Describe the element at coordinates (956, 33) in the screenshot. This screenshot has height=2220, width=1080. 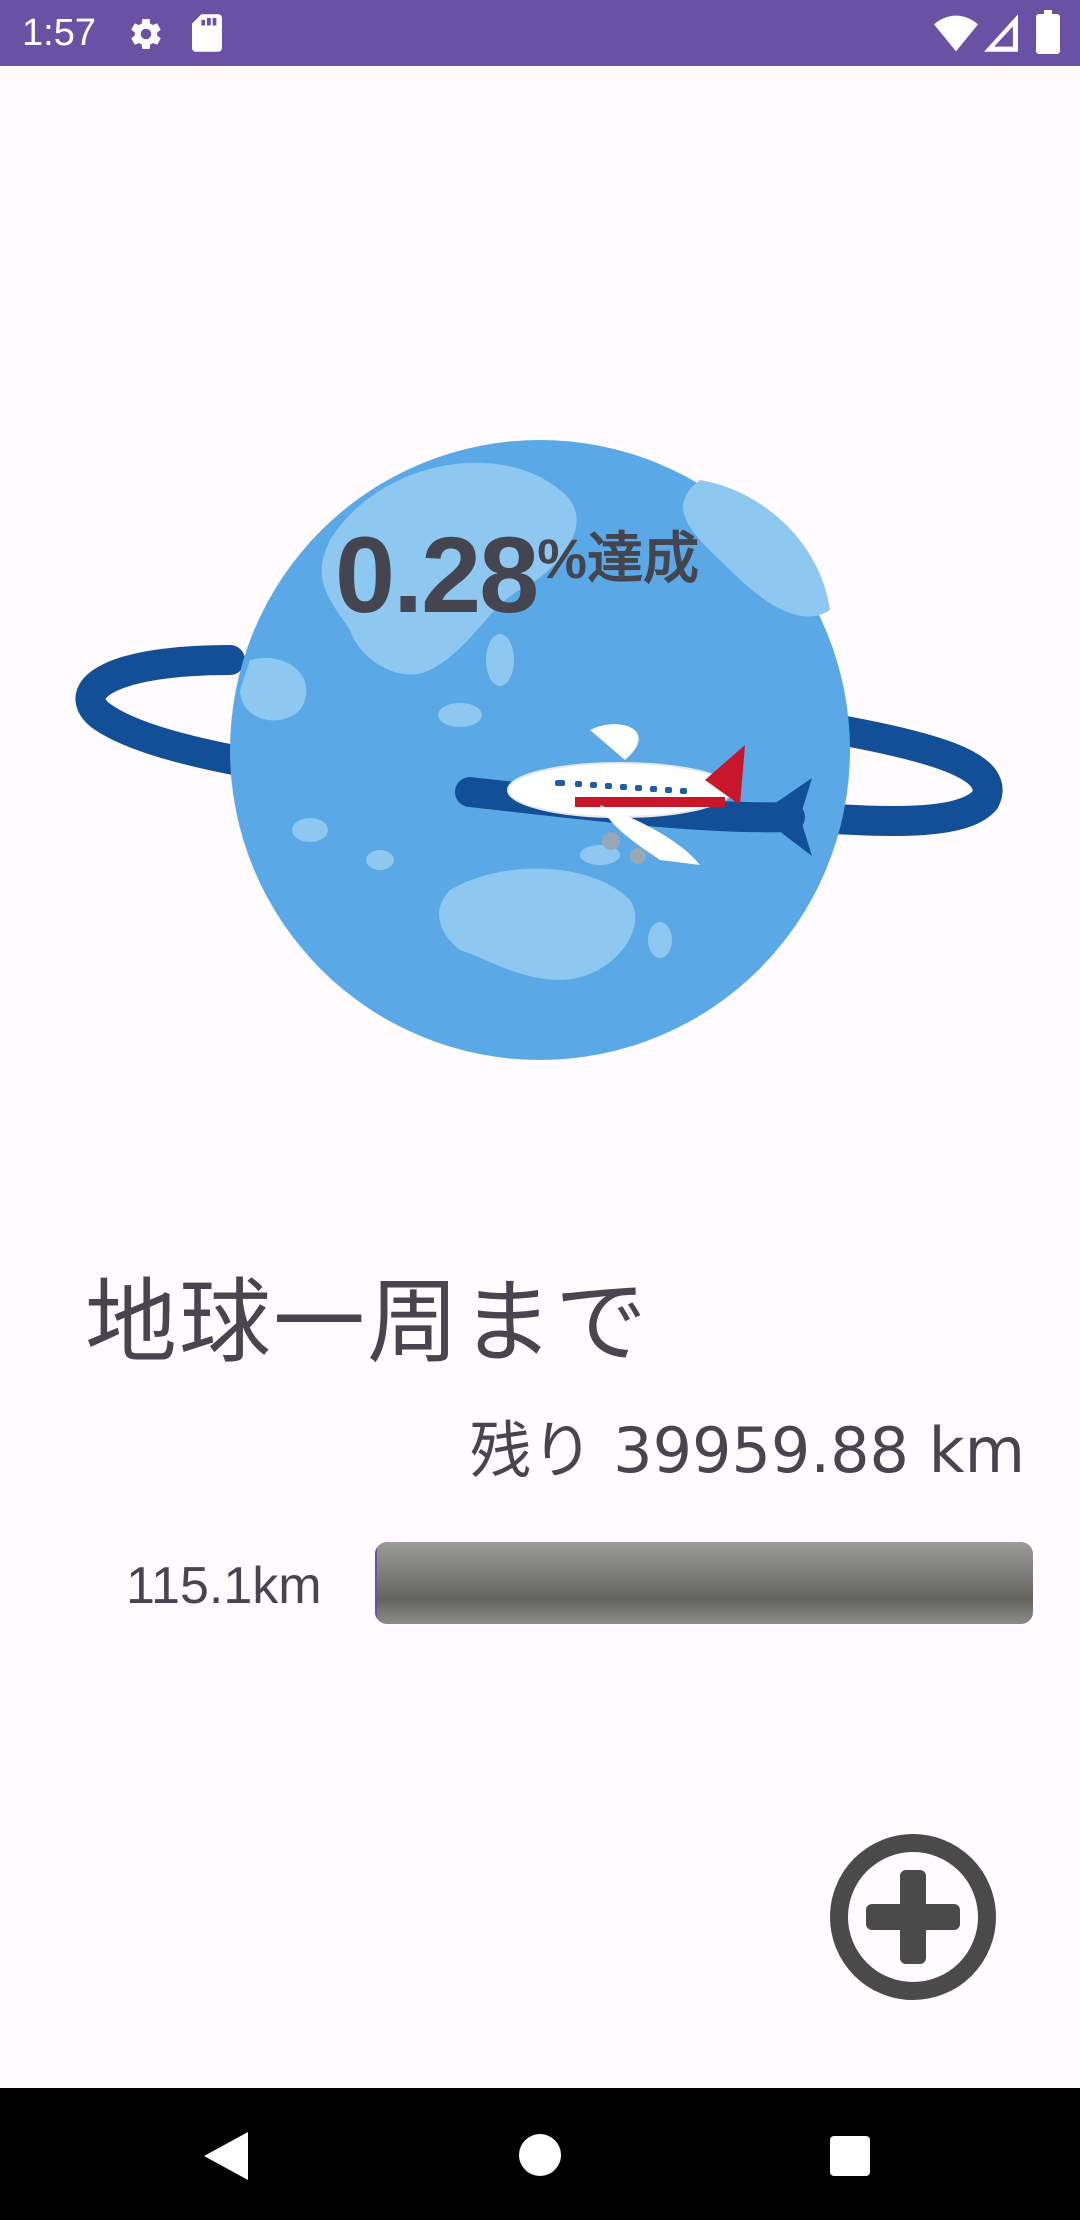
I see `wifi-icon` at that location.